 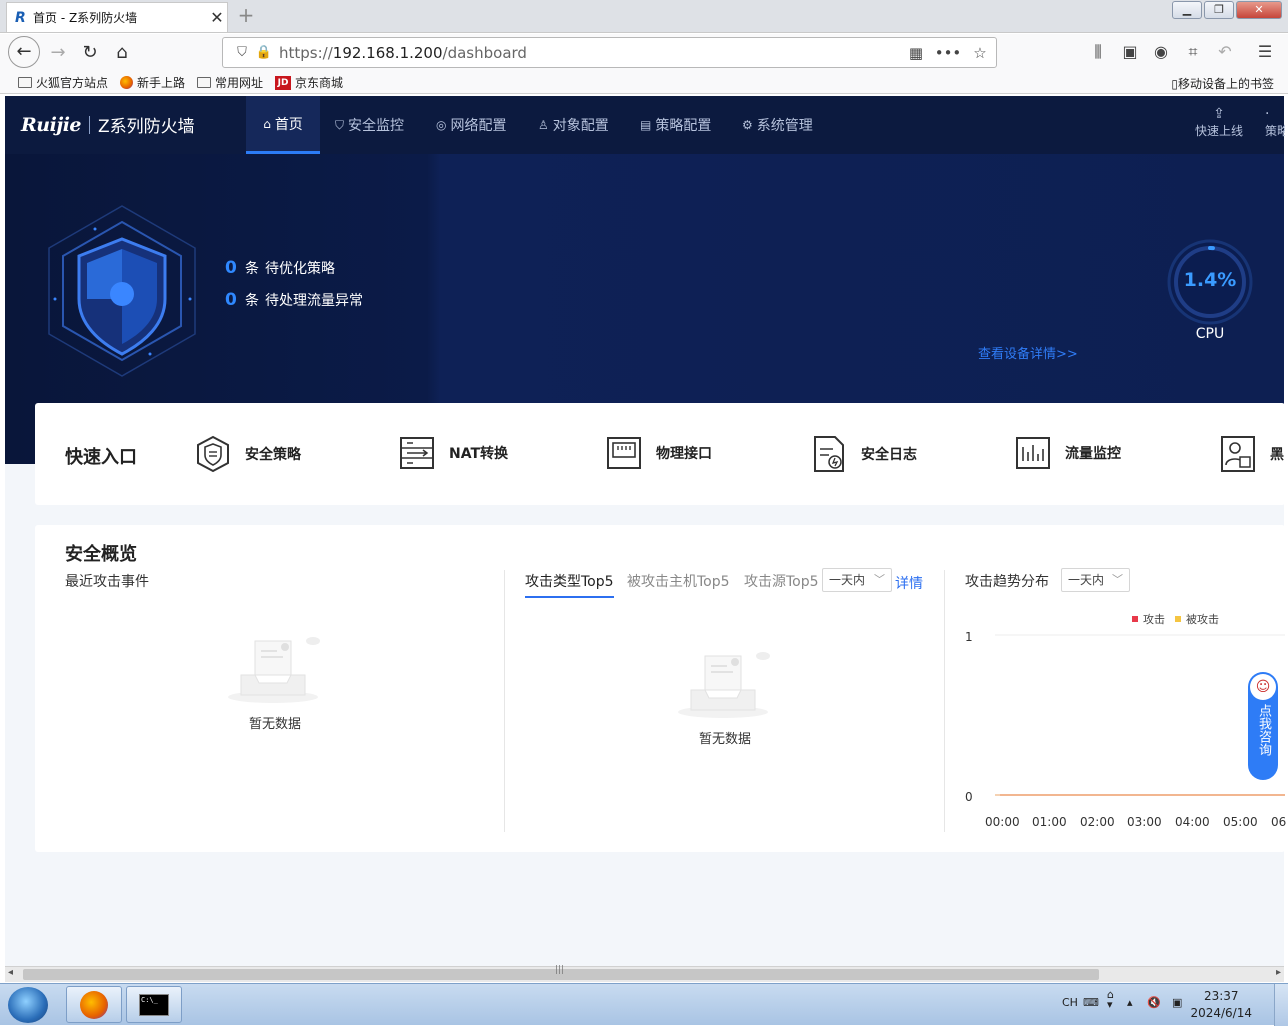 I want to click on close-window-button: ✕, so click(x=1259, y=10).